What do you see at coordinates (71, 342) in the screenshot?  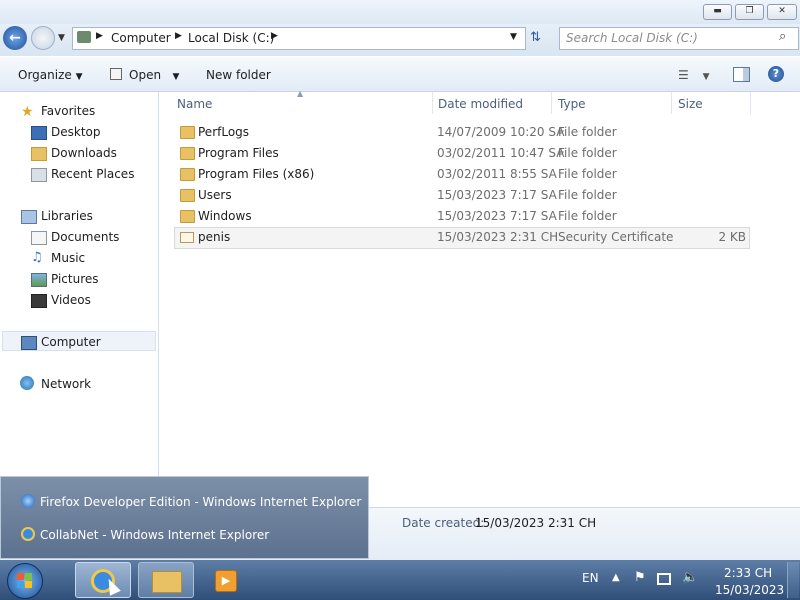 I see `sidebar-item-computer: Computer` at bounding box center [71, 342].